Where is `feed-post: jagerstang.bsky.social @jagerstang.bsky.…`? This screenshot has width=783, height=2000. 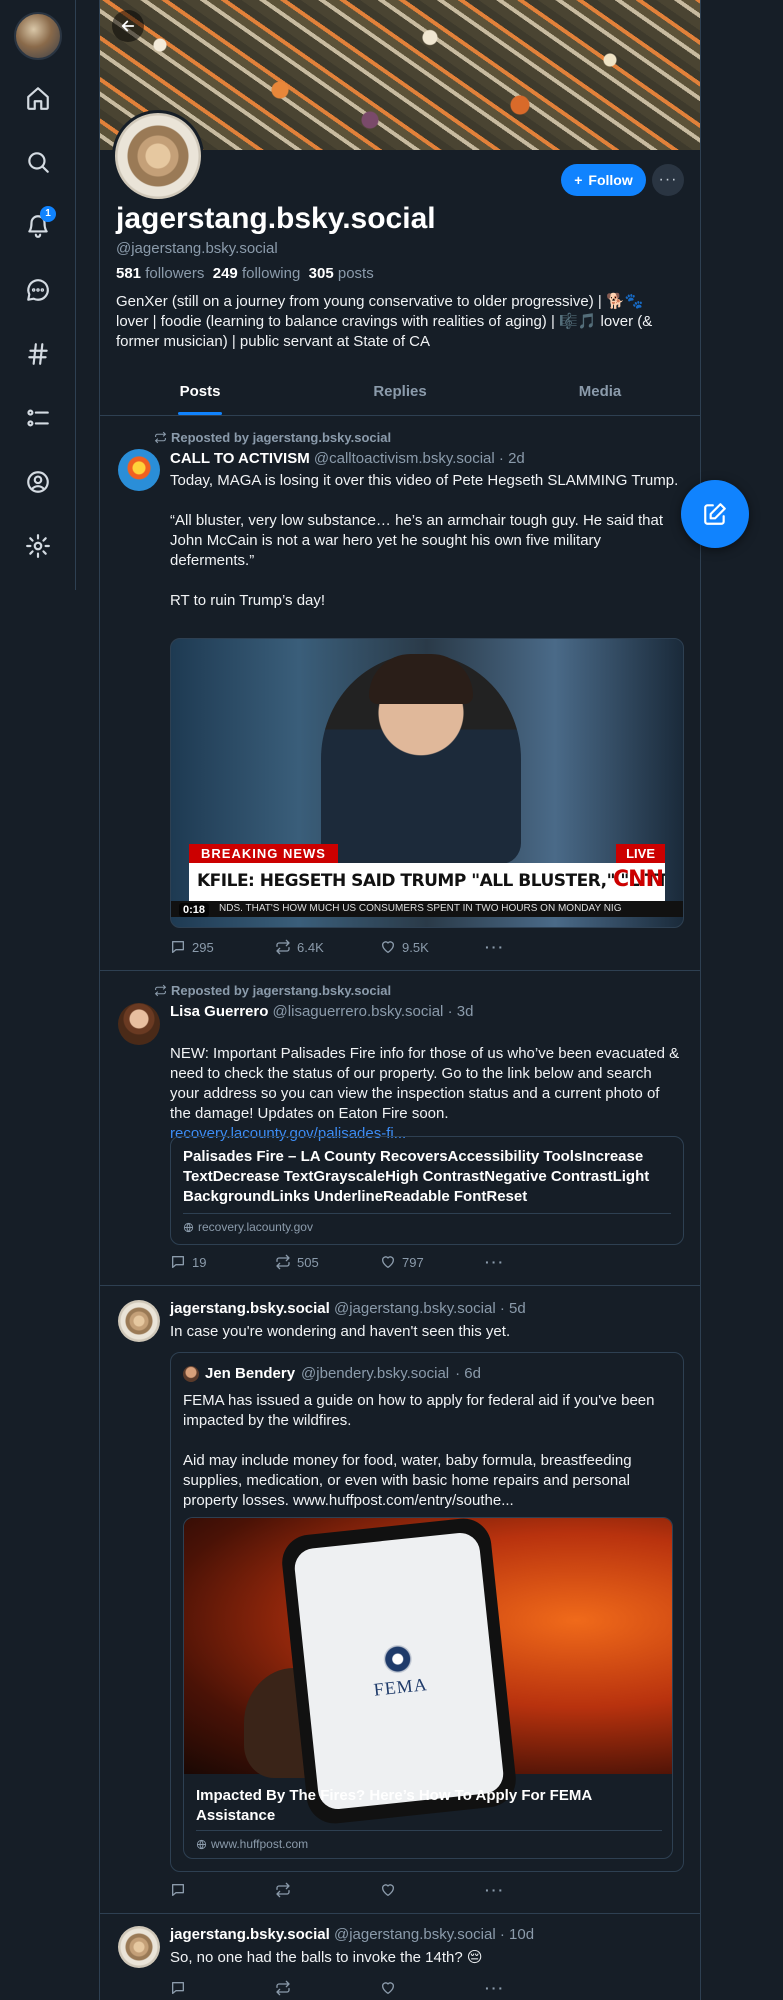 feed-post: jagerstang.bsky.social @jagerstang.bsky.… is located at coordinates (400, 1957).